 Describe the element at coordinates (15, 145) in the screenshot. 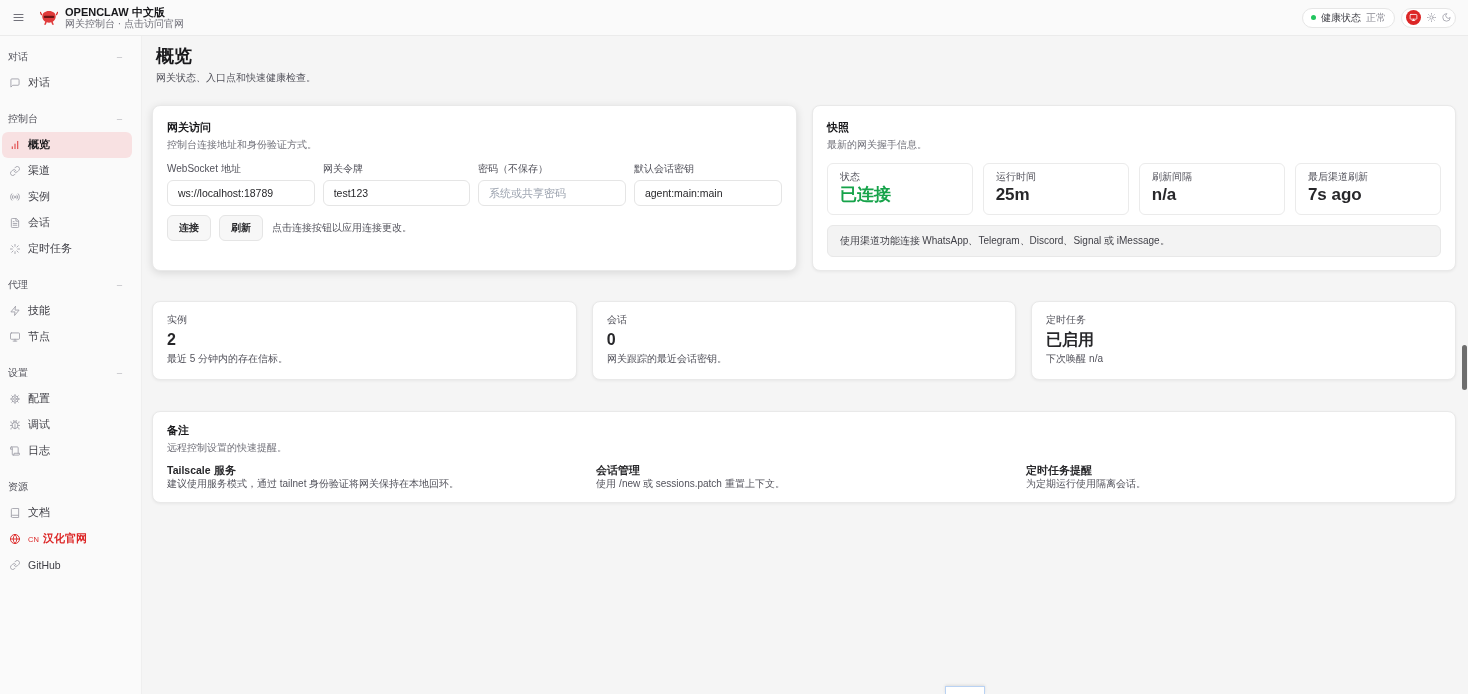

I see `bar-chart-icon` at that location.